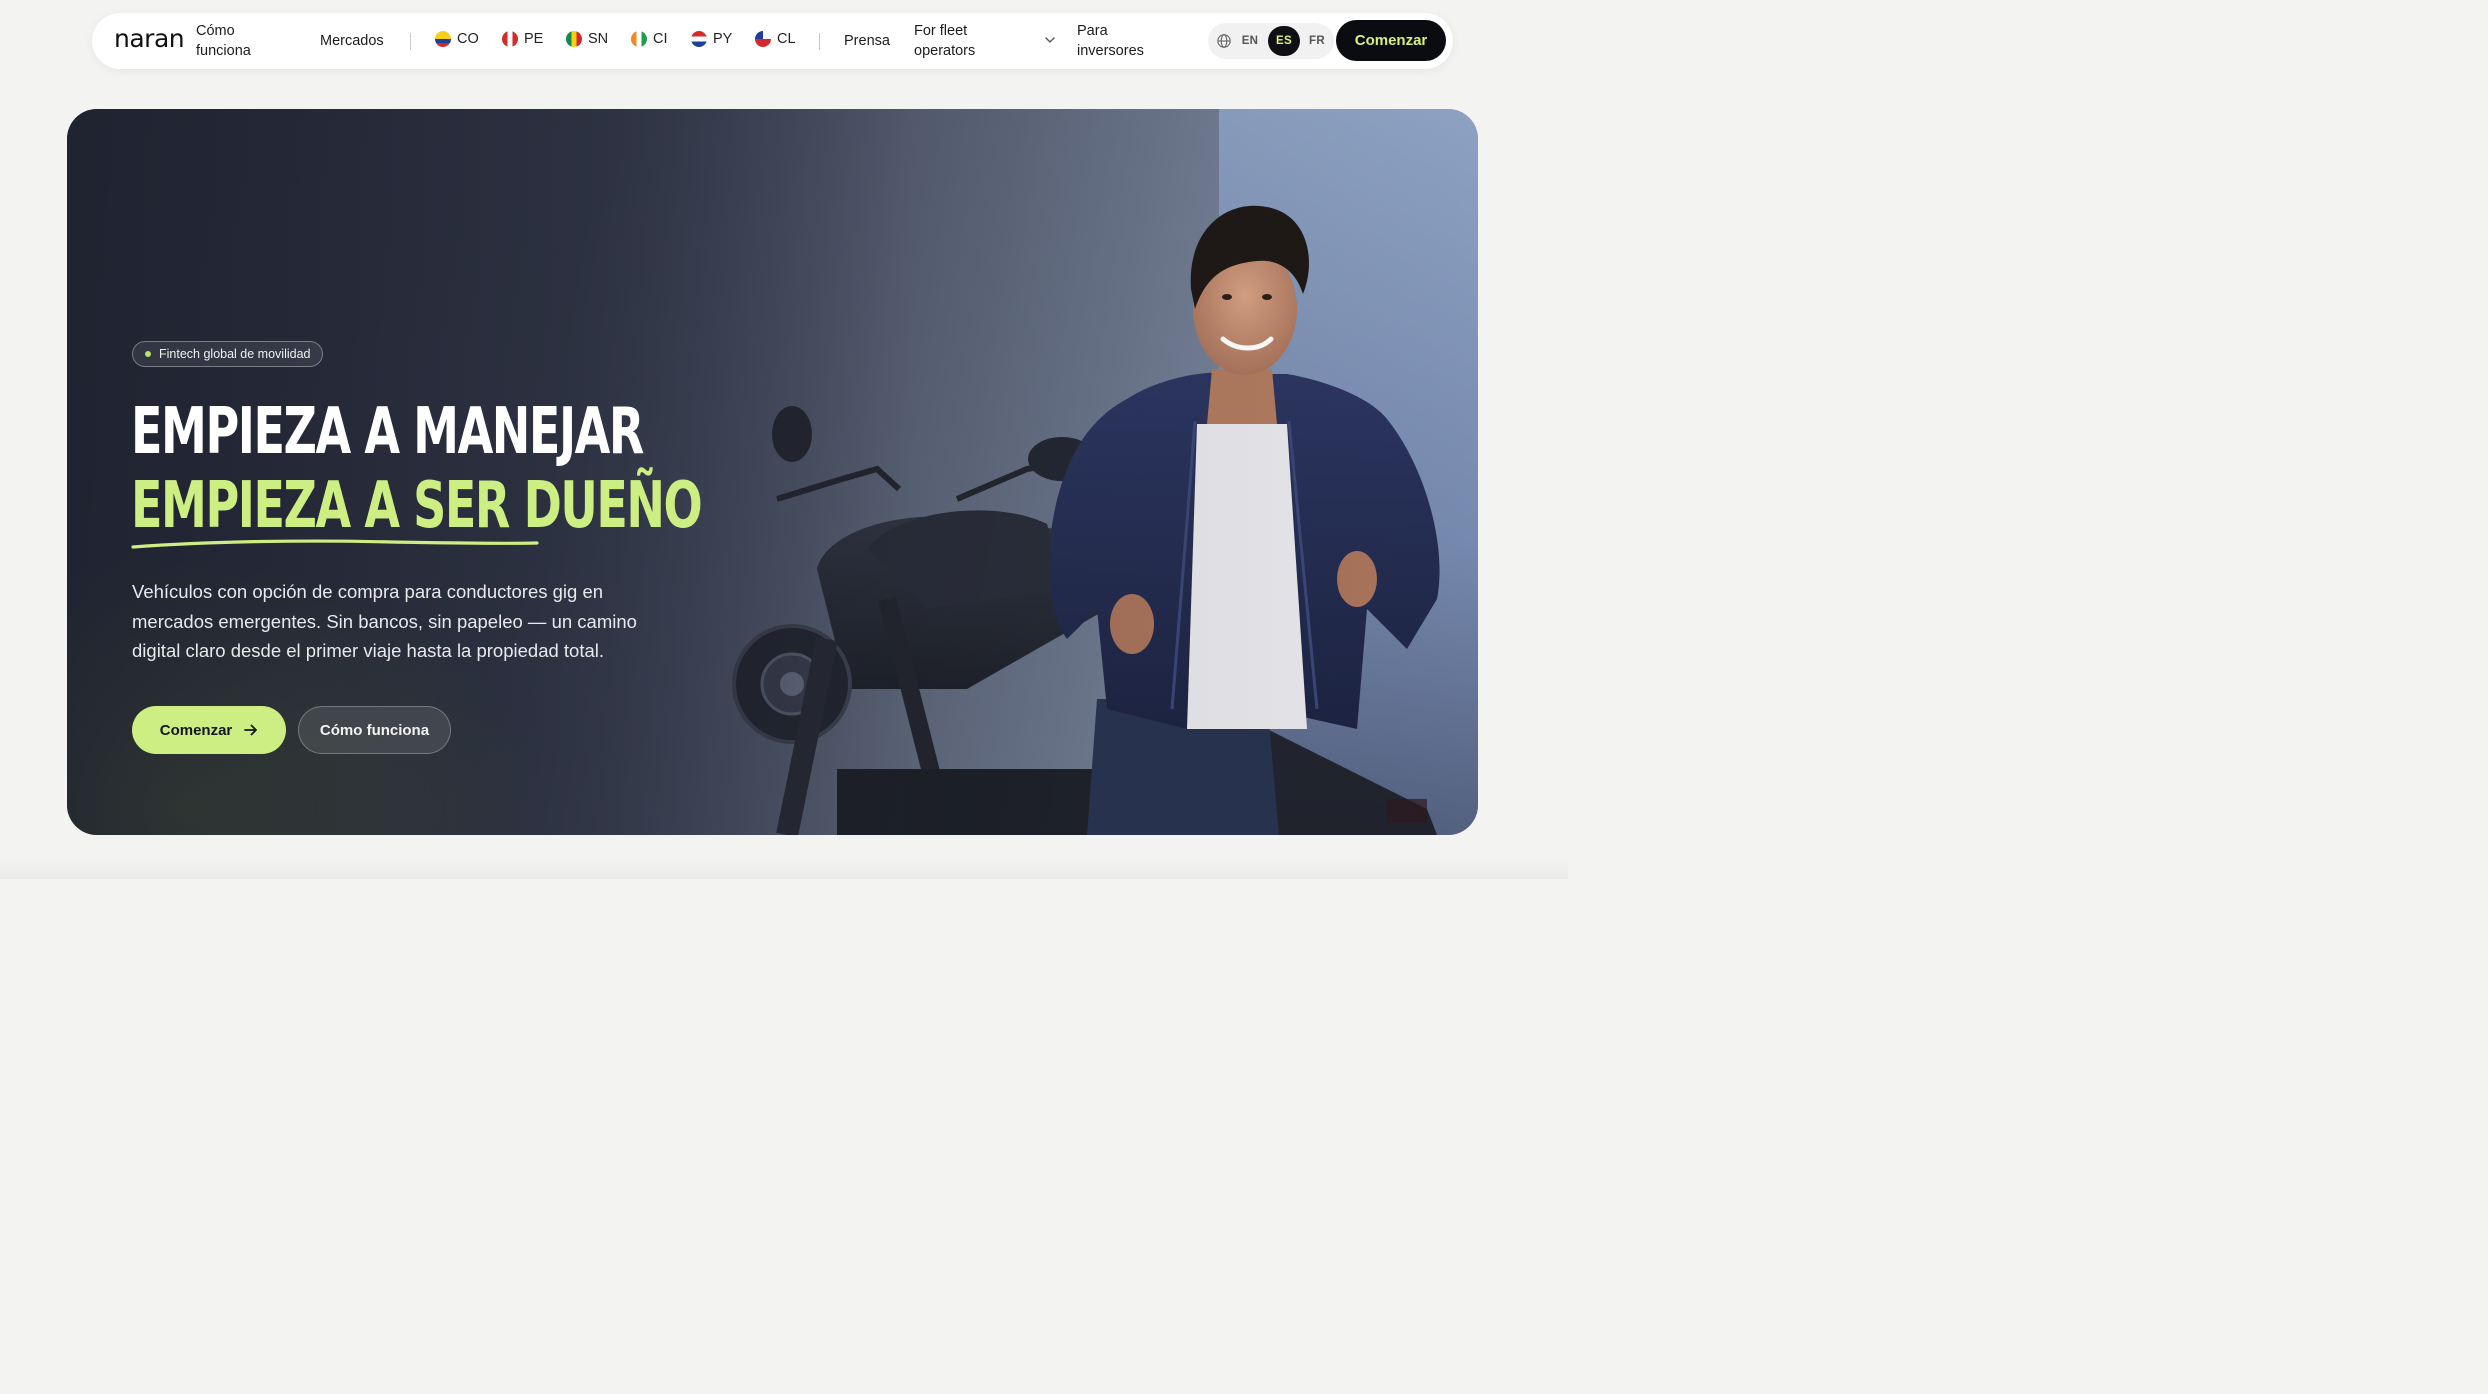 The image size is (2488, 1394). What do you see at coordinates (522, 39) in the screenshot?
I see `market-pe: PE` at bounding box center [522, 39].